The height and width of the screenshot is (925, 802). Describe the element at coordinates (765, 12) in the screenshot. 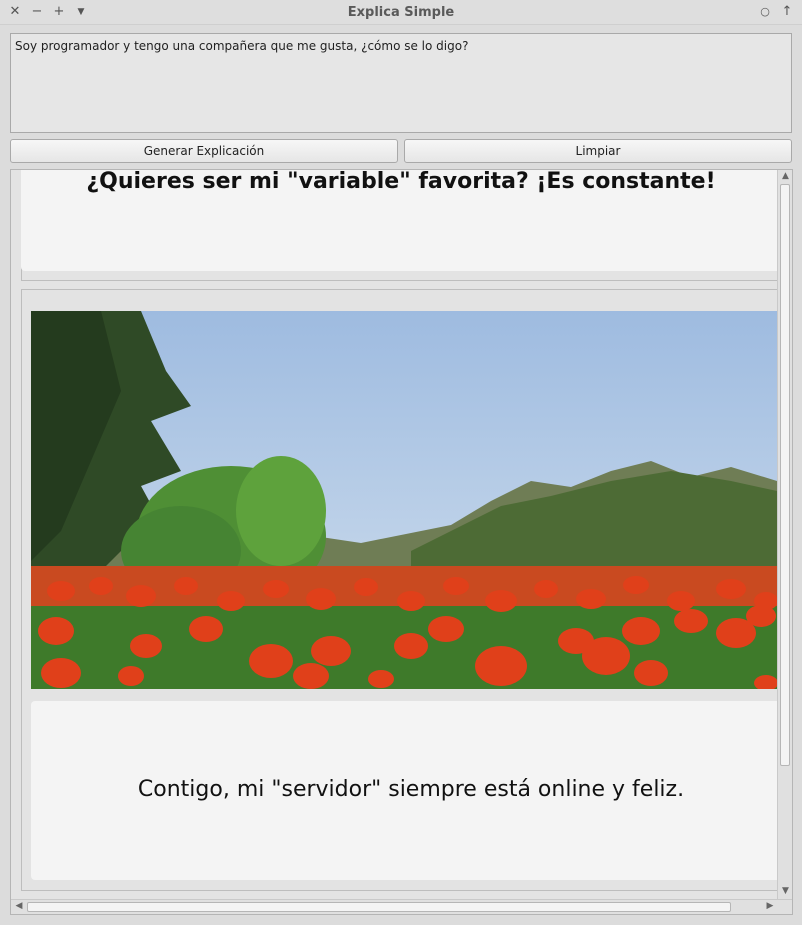

I see `circle-icon: ○` at that location.